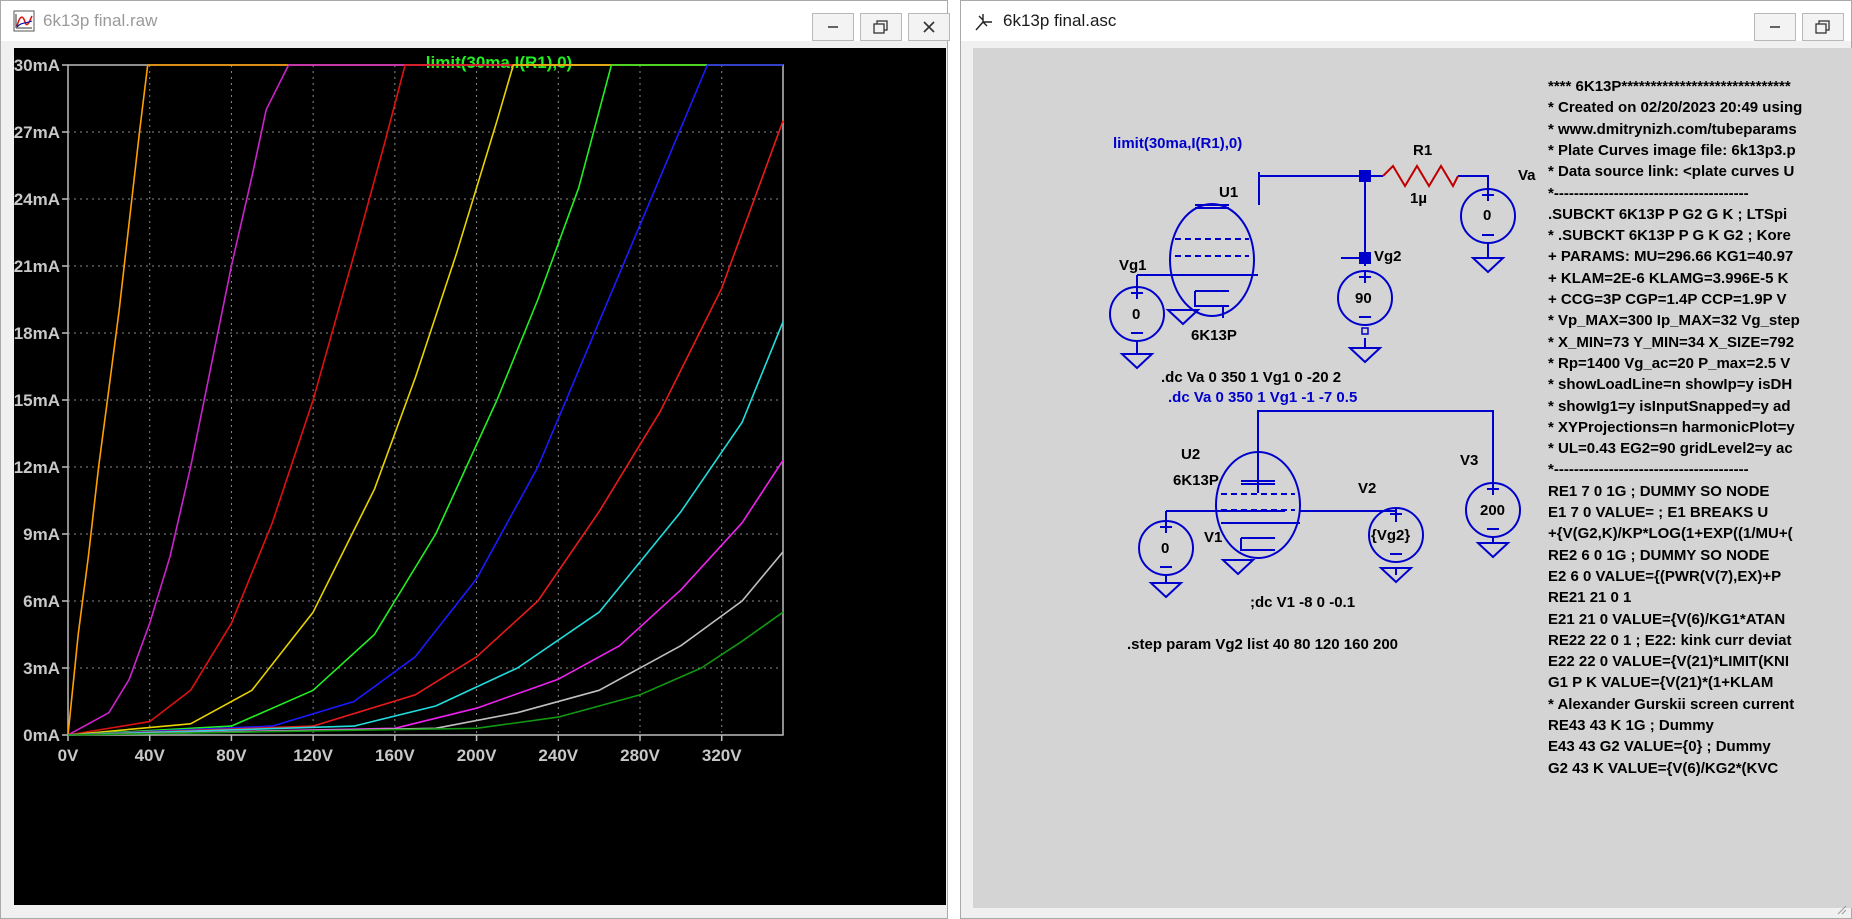  Describe the element at coordinates (477, 755) in the screenshot. I see `x-tick-label: 200V` at that location.